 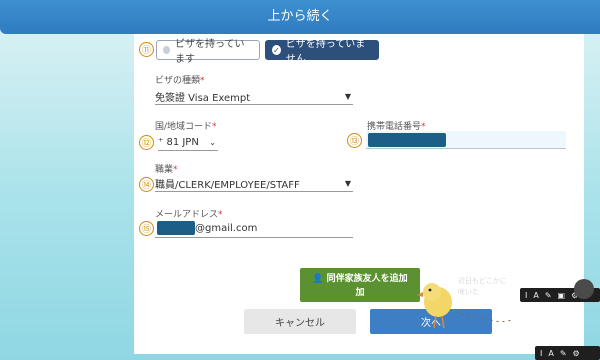 What do you see at coordinates (325, 52) in the screenshot?
I see `no-visa-label: ビザを持っていません` at bounding box center [325, 52].